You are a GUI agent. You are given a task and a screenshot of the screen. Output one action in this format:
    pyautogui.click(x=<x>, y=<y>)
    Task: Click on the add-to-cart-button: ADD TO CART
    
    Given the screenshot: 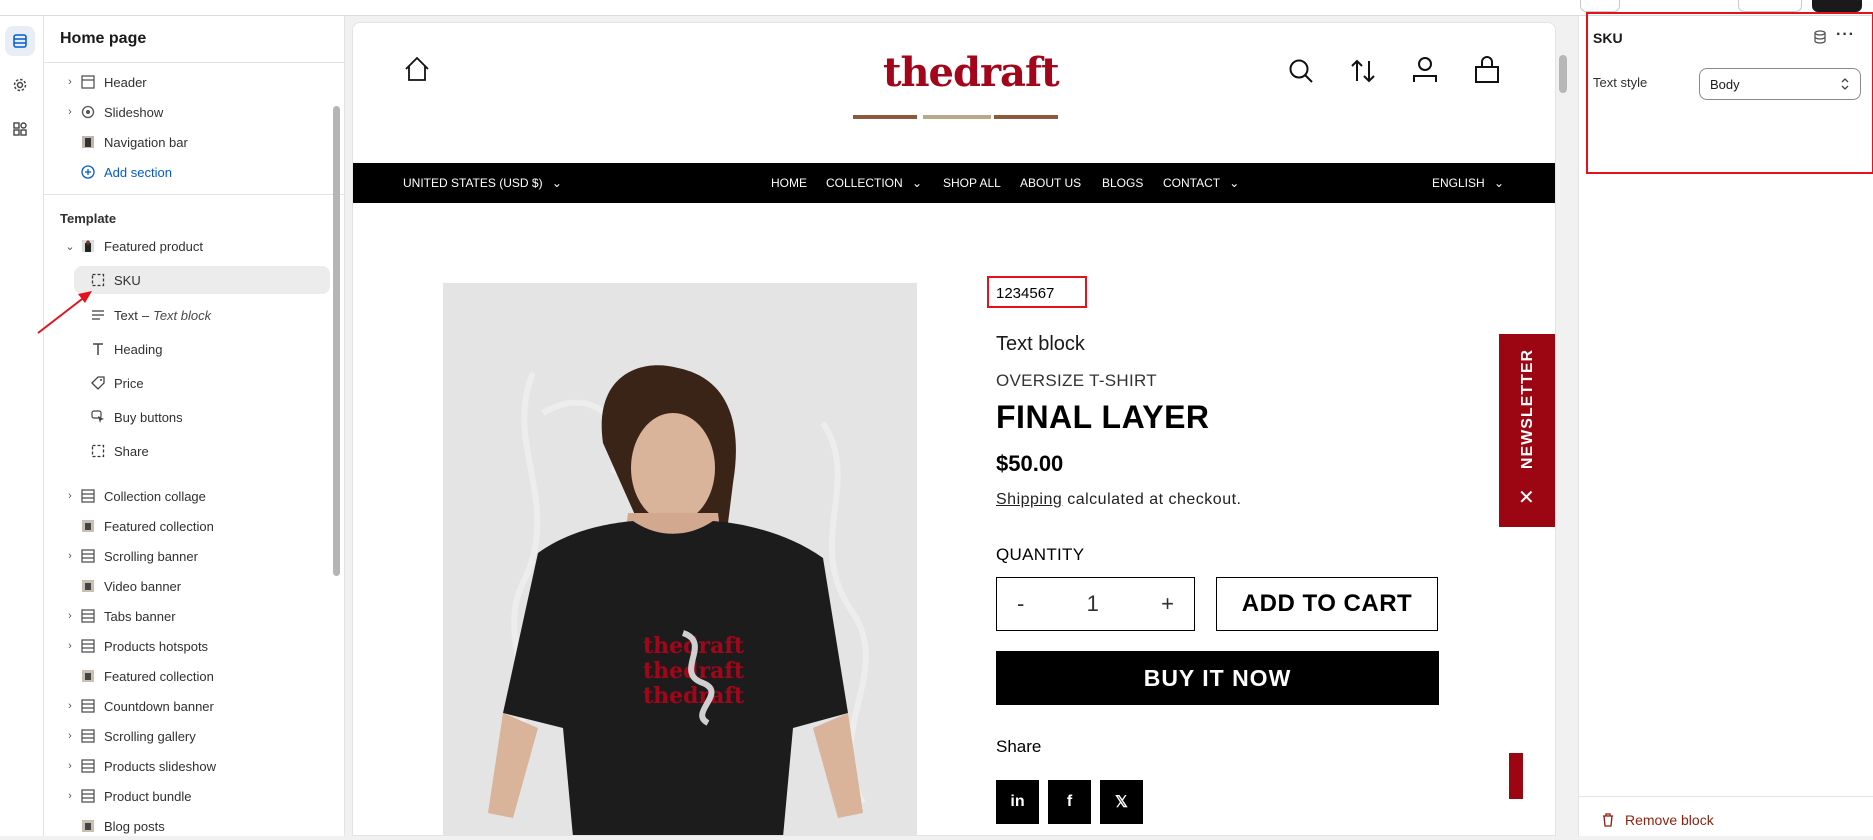 What is the action you would take?
    pyautogui.click(x=1327, y=604)
    